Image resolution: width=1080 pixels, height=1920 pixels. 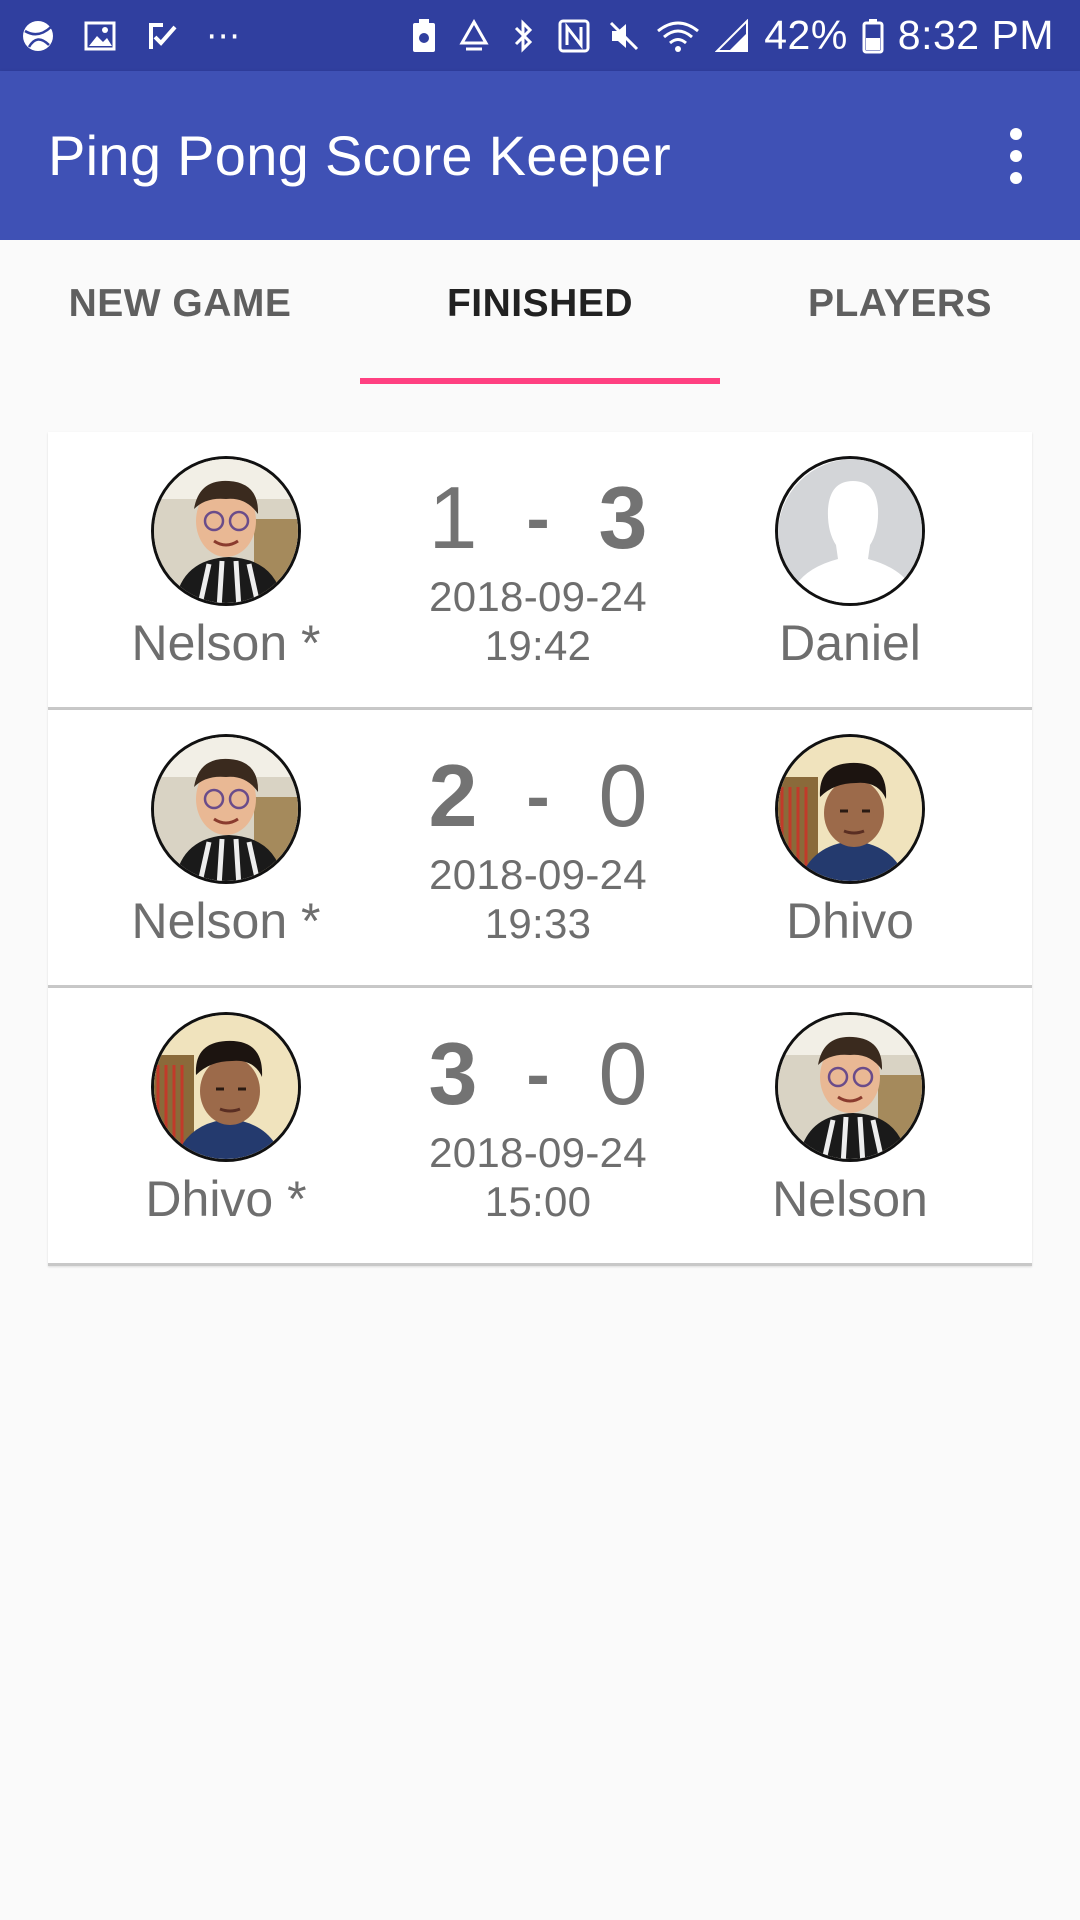 What do you see at coordinates (1016, 156) in the screenshot?
I see `more-vert-icon` at bounding box center [1016, 156].